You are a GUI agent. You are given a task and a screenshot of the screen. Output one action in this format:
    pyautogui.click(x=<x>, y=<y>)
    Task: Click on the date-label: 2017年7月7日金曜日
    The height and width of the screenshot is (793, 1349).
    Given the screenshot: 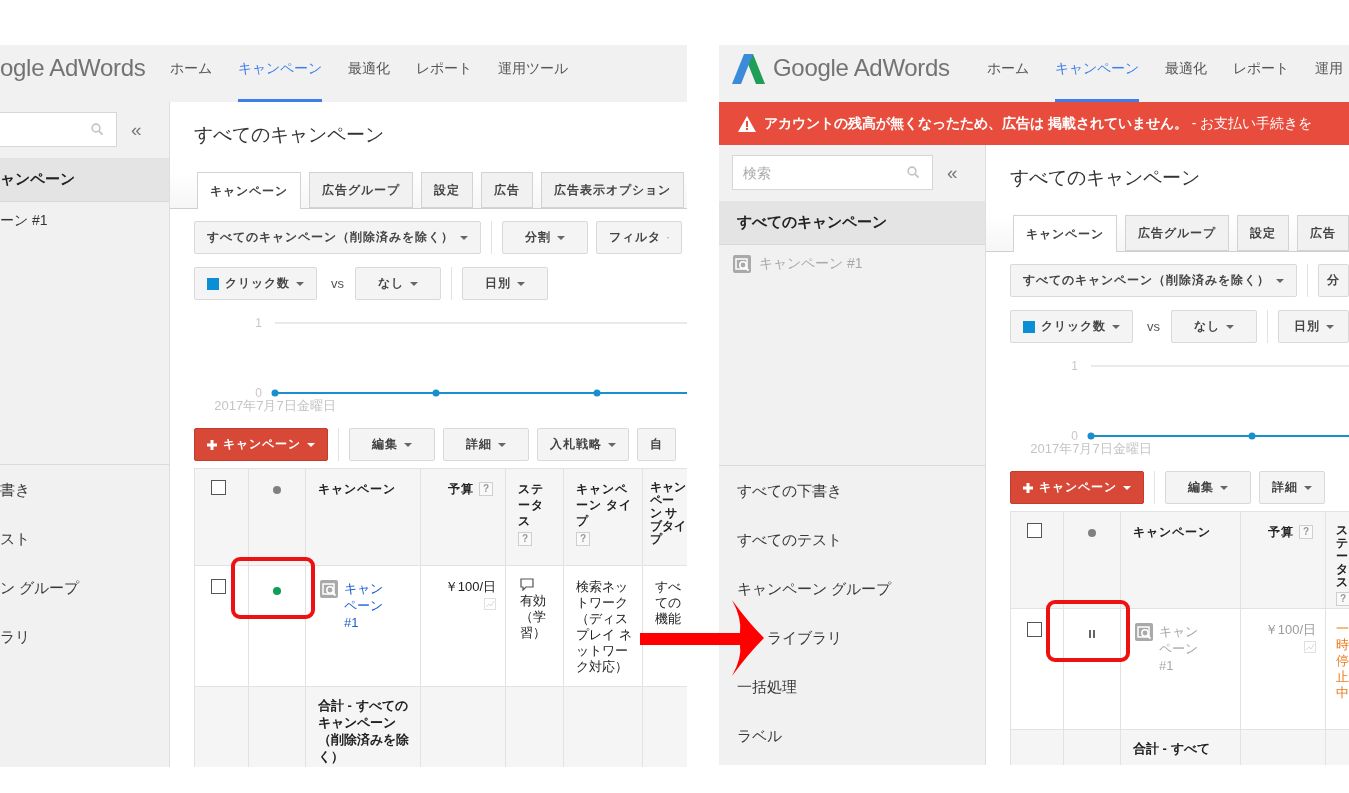 What is the action you would take?
    pyautogui.click(x=1091, y=448)
    